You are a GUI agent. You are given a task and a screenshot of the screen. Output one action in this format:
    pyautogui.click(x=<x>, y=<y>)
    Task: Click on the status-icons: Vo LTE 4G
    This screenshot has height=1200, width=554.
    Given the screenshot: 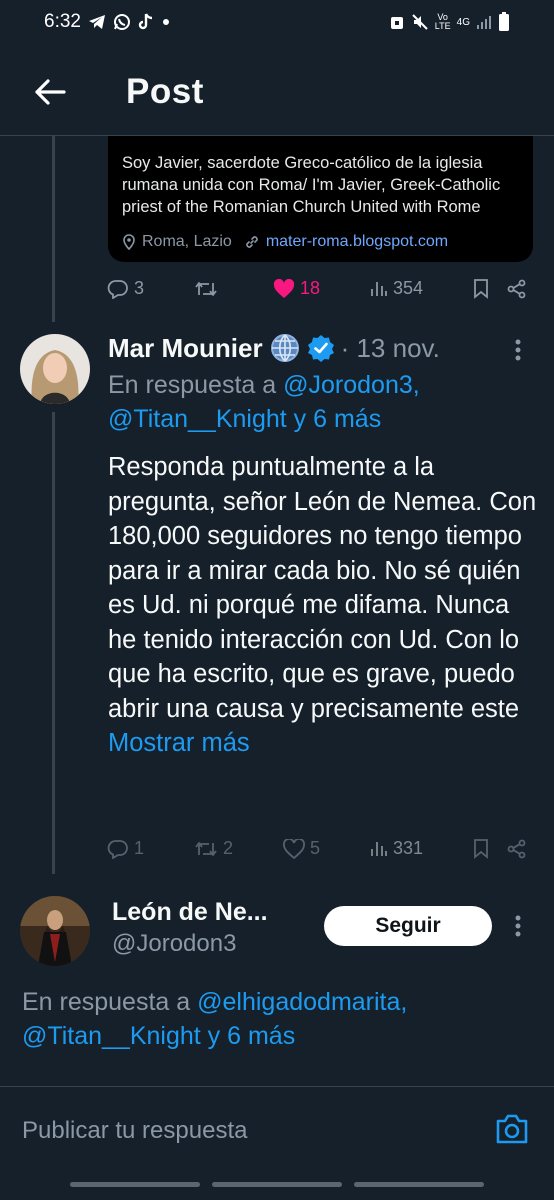 What is the action you would take?
    pyautogui.click(x=449, y=22)
    